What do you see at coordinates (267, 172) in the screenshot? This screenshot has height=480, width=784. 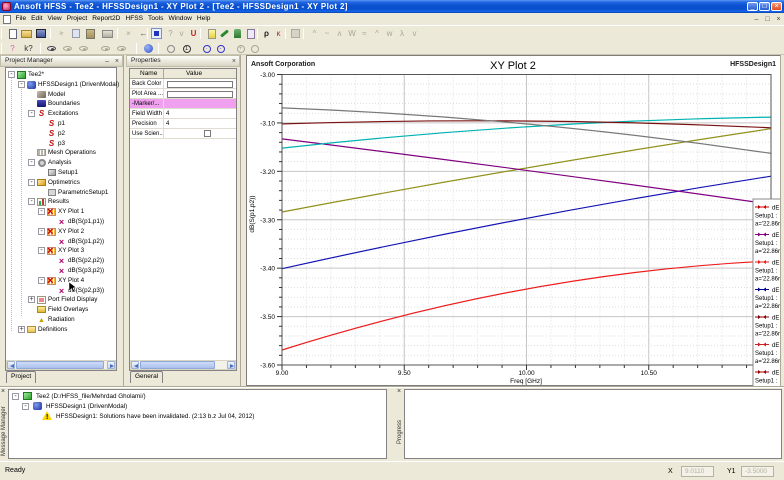 I see `svg-text: -3.20` at bounding box center [267, 172].